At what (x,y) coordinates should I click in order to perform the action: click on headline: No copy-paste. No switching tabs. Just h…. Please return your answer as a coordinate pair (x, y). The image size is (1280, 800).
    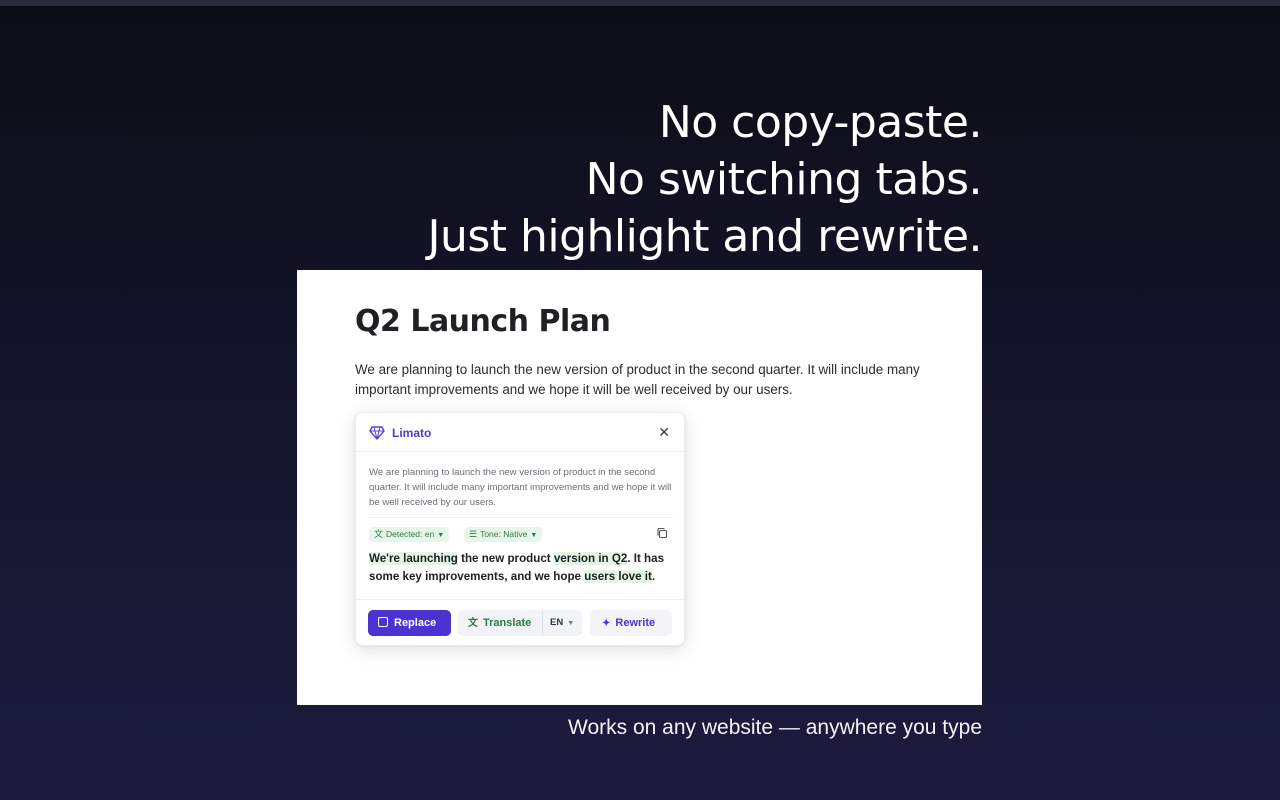
    Looking at the image, I should click on (704, 179).